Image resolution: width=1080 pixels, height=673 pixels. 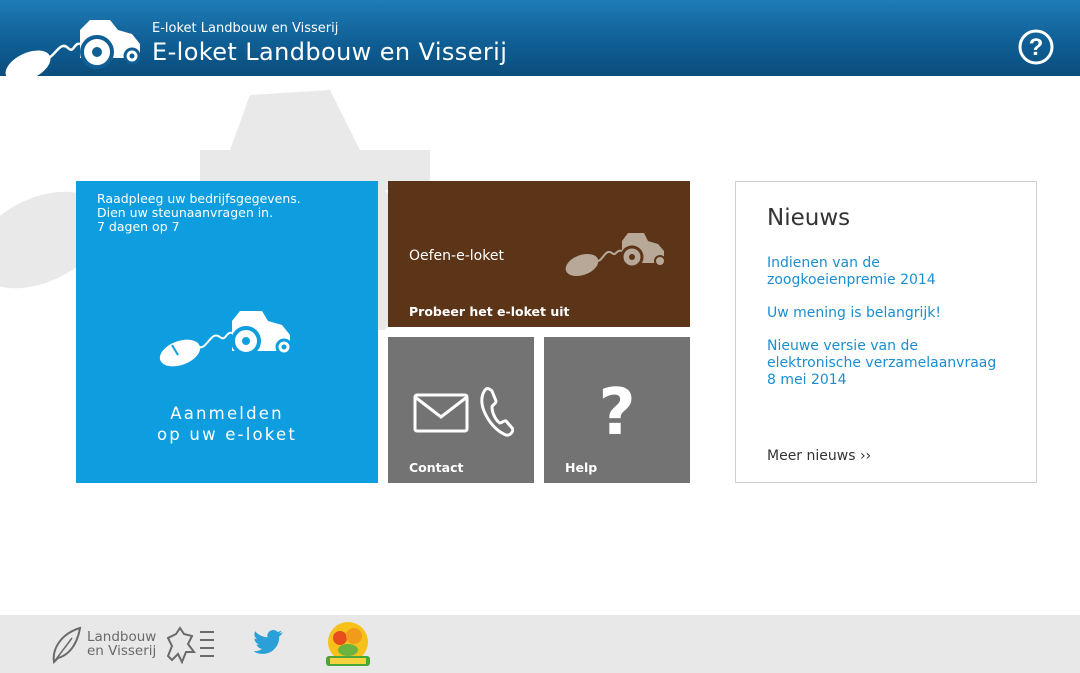 I want to click on help-tile: ? Help, so click(x=617, y=410).